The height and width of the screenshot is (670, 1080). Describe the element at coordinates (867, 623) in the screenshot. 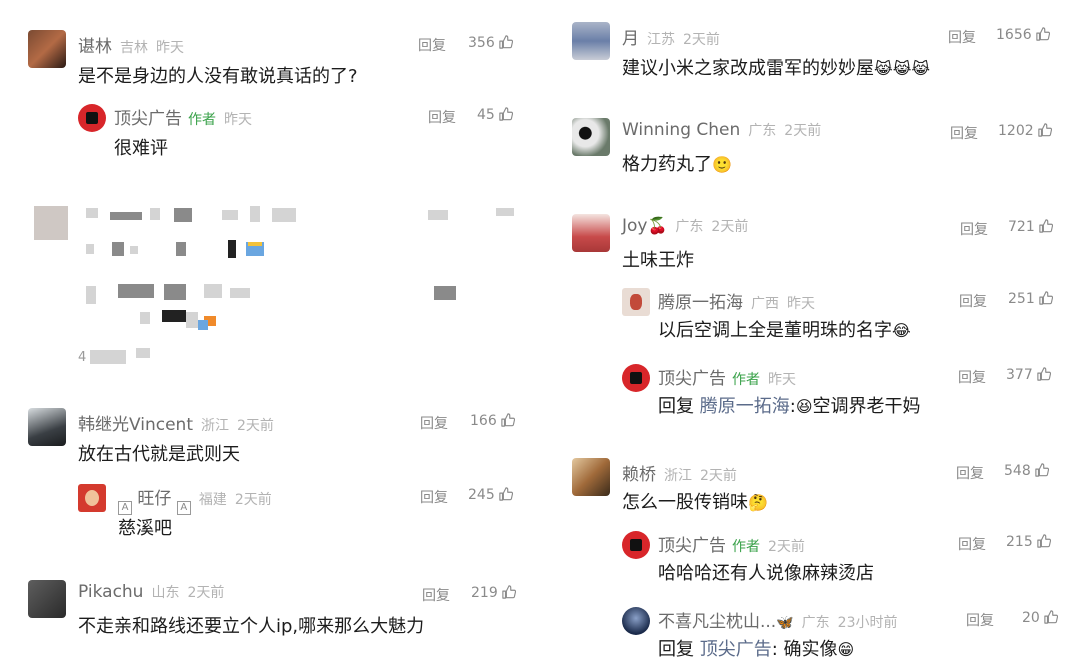

I see `comment-time: 23小时前` at that location.